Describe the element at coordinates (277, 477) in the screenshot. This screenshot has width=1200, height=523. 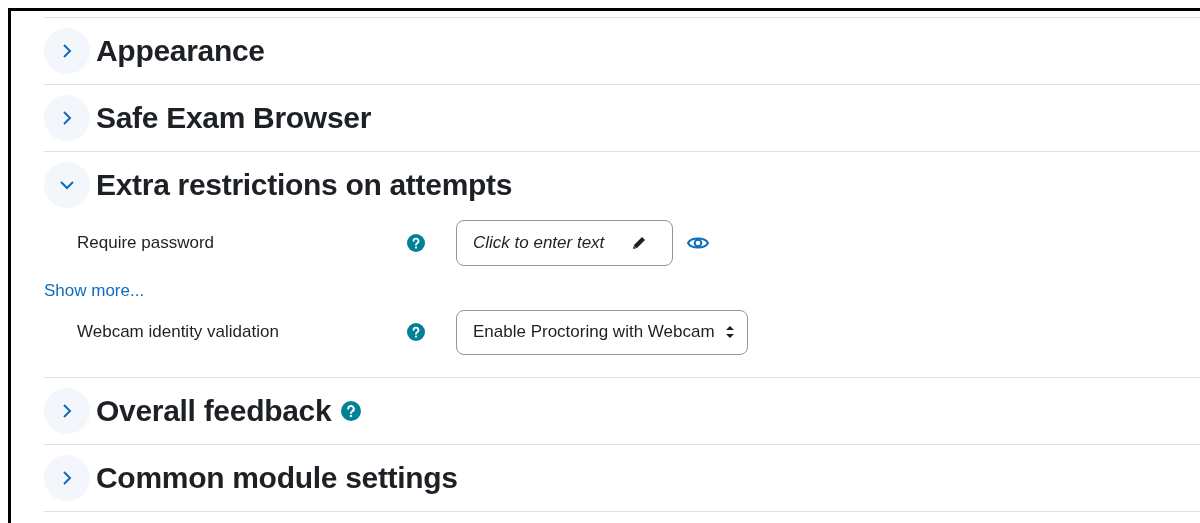
I see `section-title: Common module settings` at that location.